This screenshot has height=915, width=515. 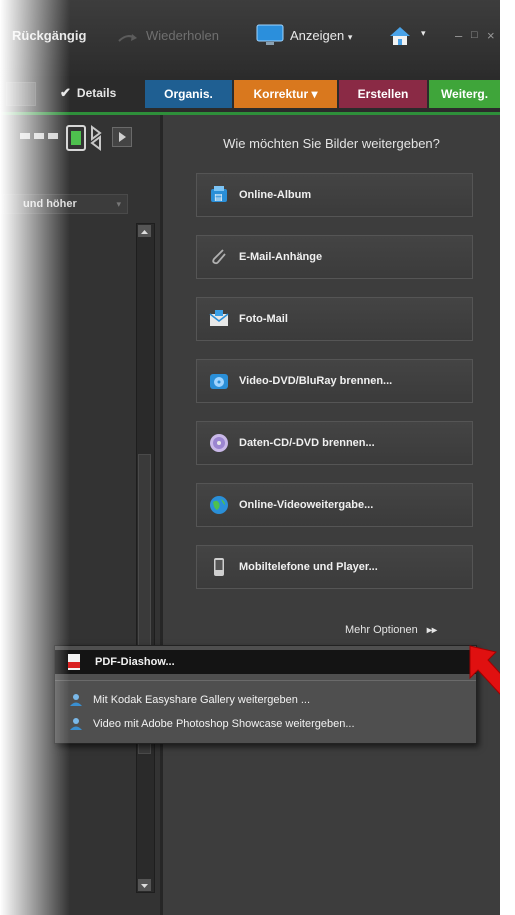 I want to click on details-label: Details, so click(x=96, y=93).